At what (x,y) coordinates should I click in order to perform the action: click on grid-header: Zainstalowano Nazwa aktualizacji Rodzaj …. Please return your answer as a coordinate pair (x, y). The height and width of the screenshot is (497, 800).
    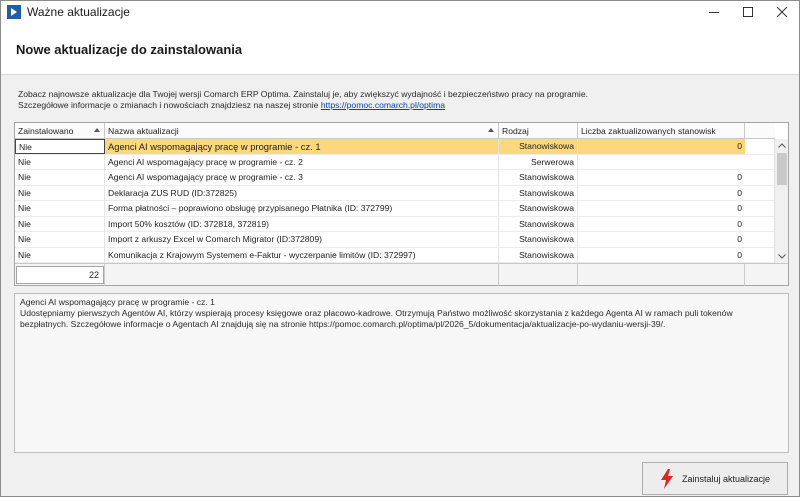
    Looking at the image, I should click on (395, 131).